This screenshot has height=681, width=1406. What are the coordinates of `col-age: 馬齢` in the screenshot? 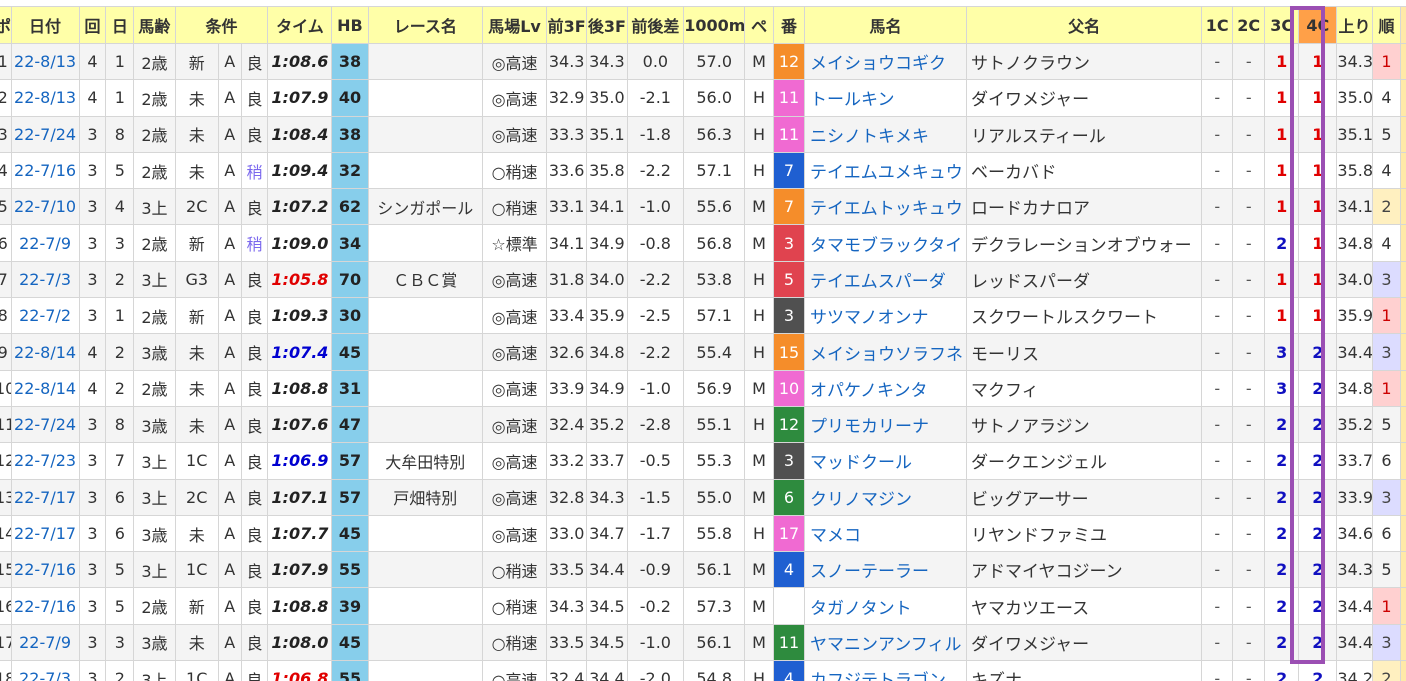 It's located at (154, 25).